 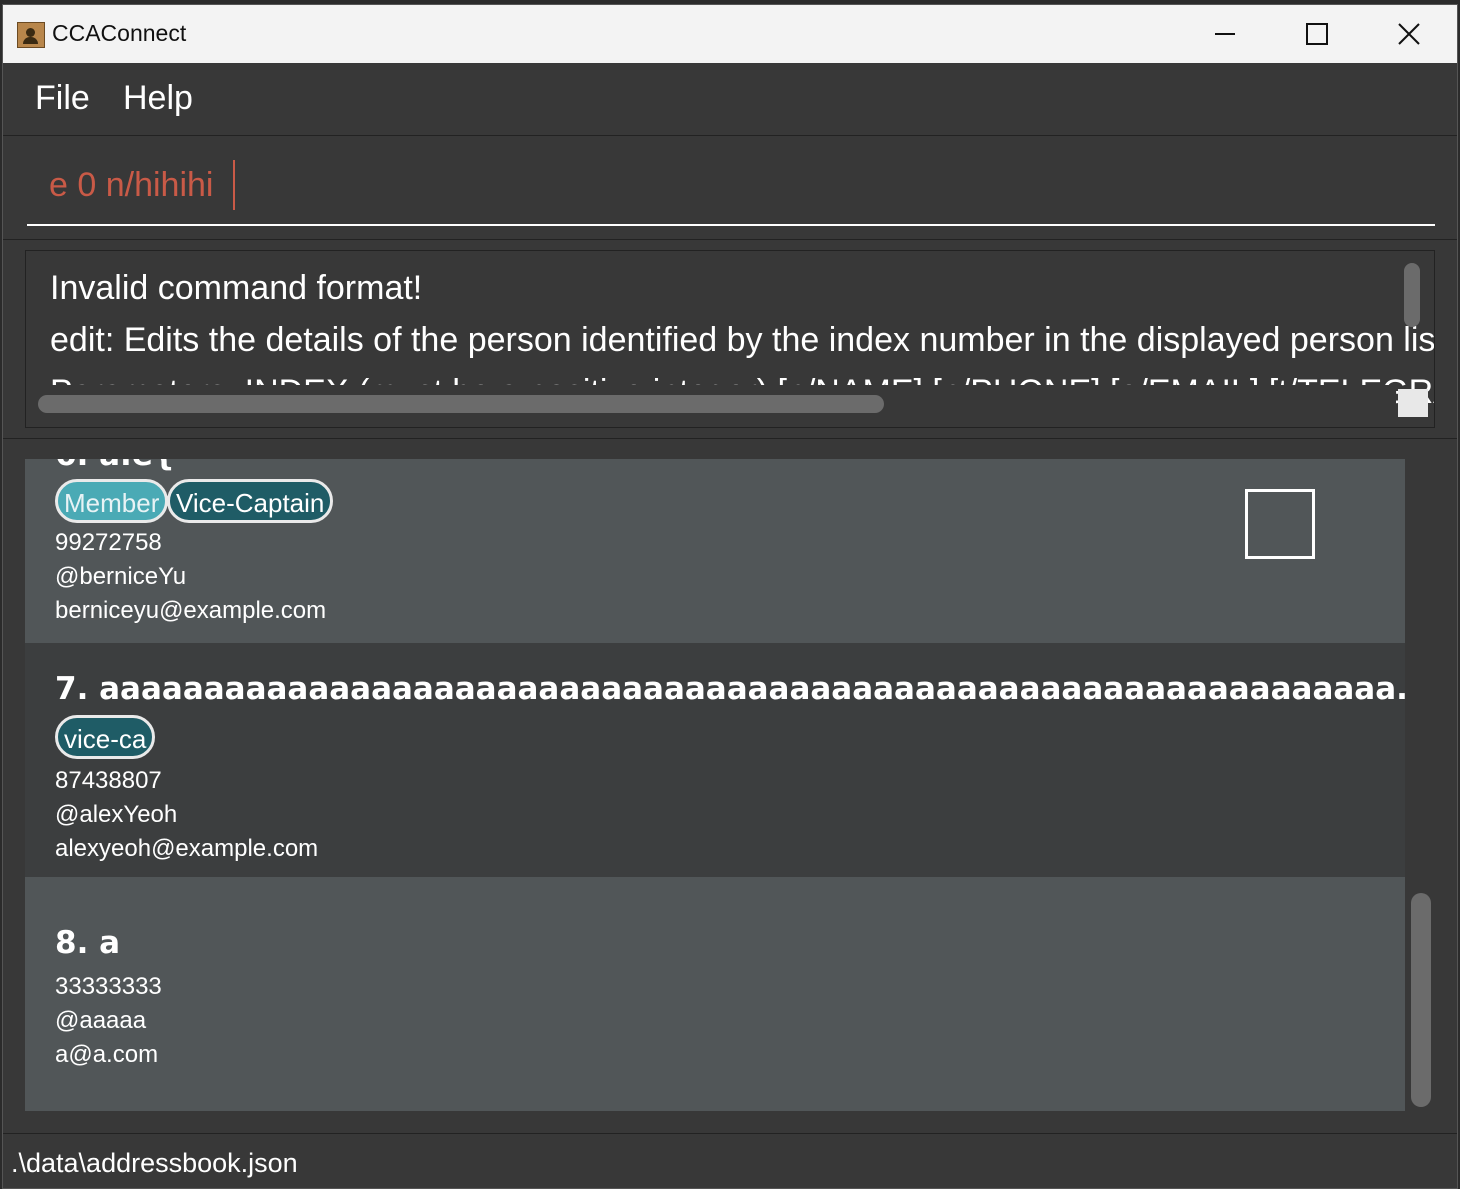 I want to click on menu-bar: File Help, so click(x=730, y=99).